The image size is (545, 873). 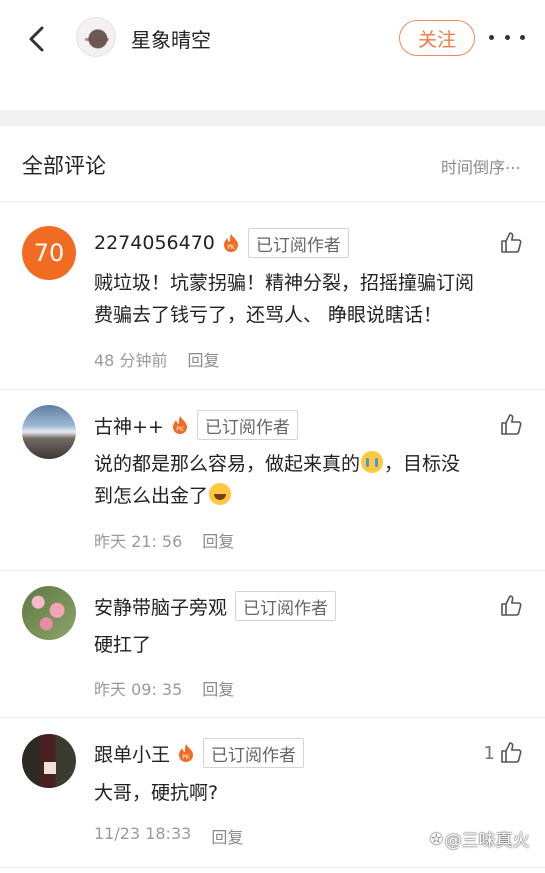 What do you see at coordinates (171, 38) in the screenshot?
I see `author-name: 星象晴空` at bounding box center [171, 38].